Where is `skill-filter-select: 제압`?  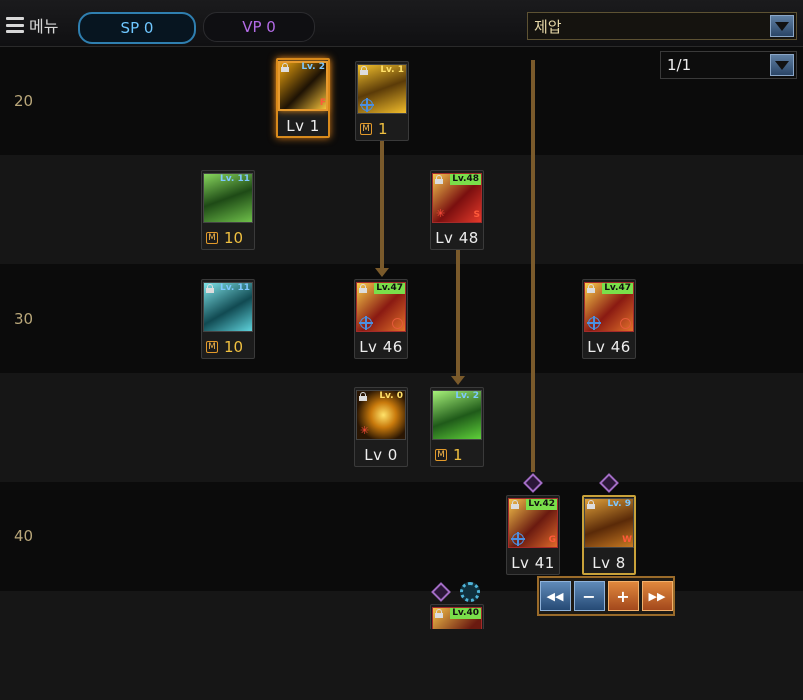 skill-filter-select: 제압 is located at coordinates (662, 26).